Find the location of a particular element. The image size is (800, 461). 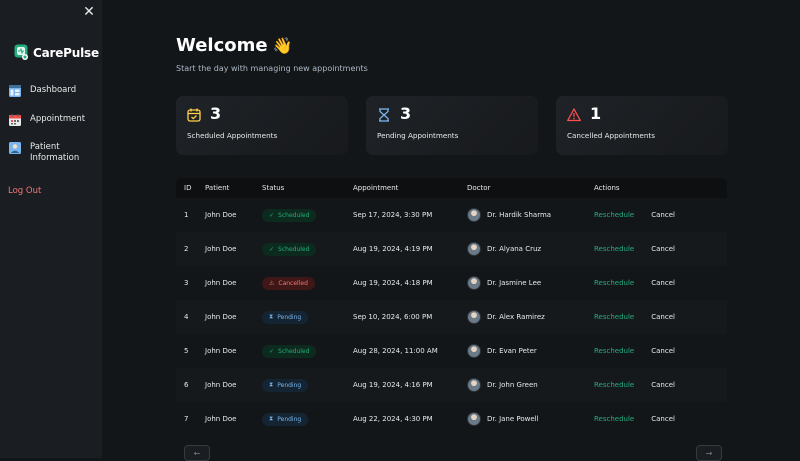

cell-appointment: Aug 19, 2024, 4:19 PM is located at coordinates (393, 249).